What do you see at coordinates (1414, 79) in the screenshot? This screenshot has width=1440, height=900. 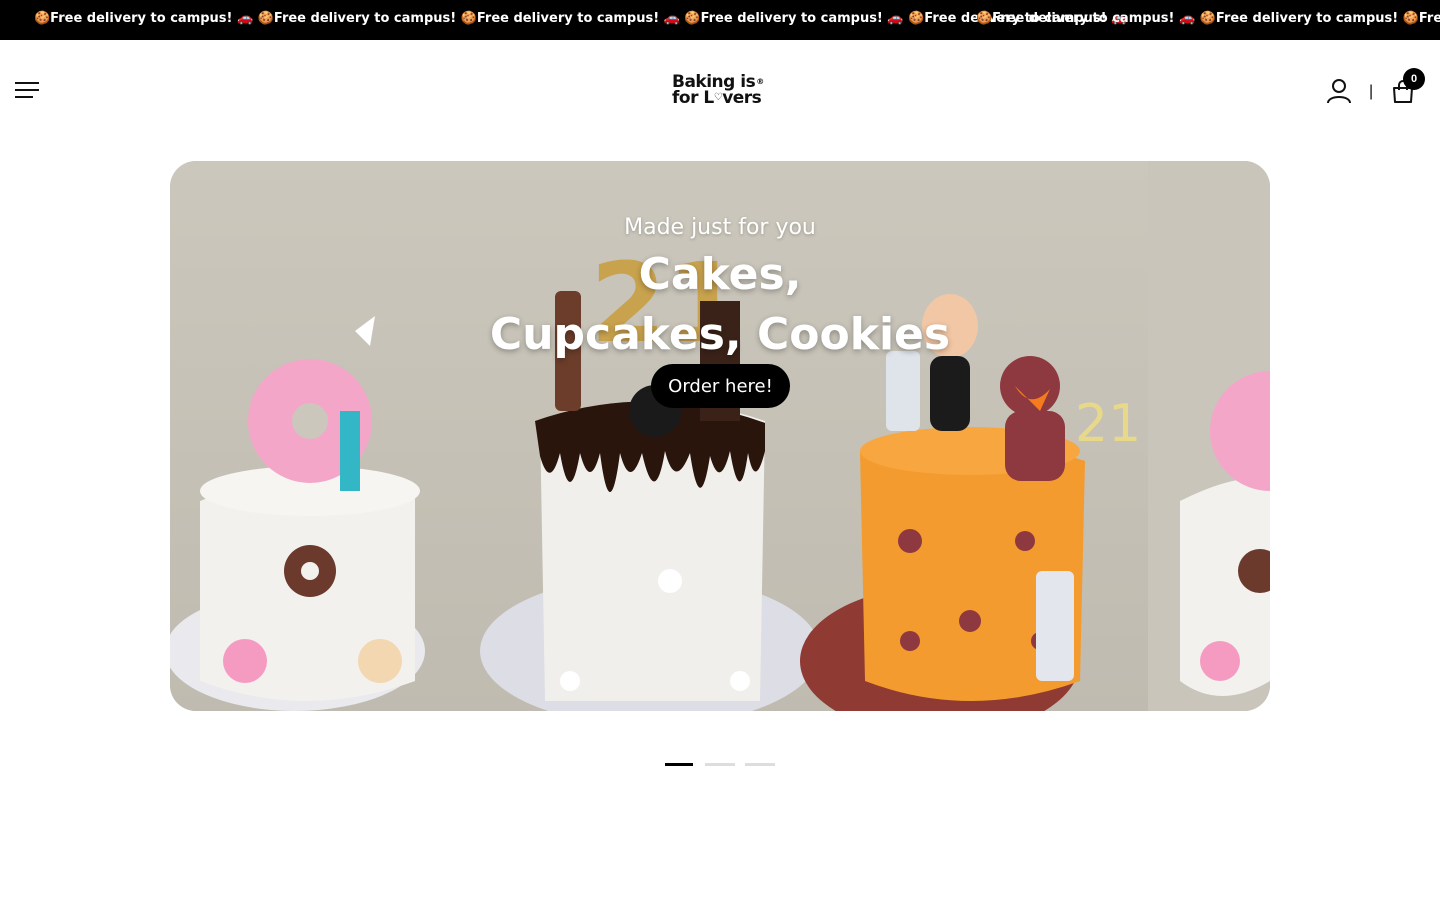 I see `cart-count-badge: 0` at bounding box center [1414, 79].